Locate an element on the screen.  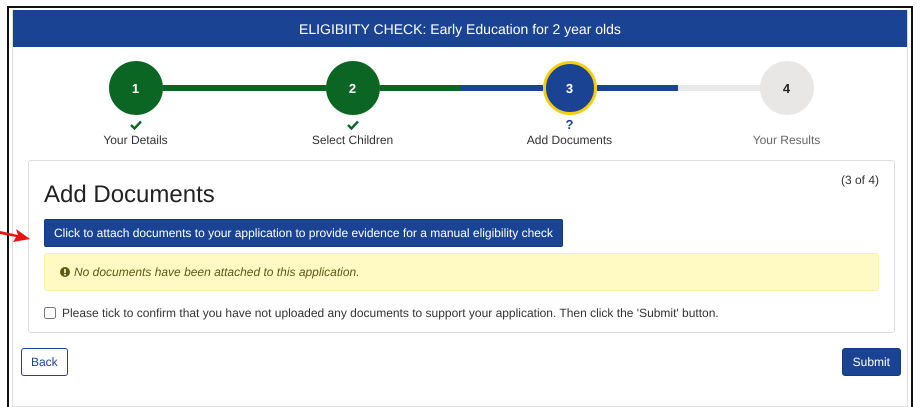
step-circle: 4 is located at coordinates (787, 88).